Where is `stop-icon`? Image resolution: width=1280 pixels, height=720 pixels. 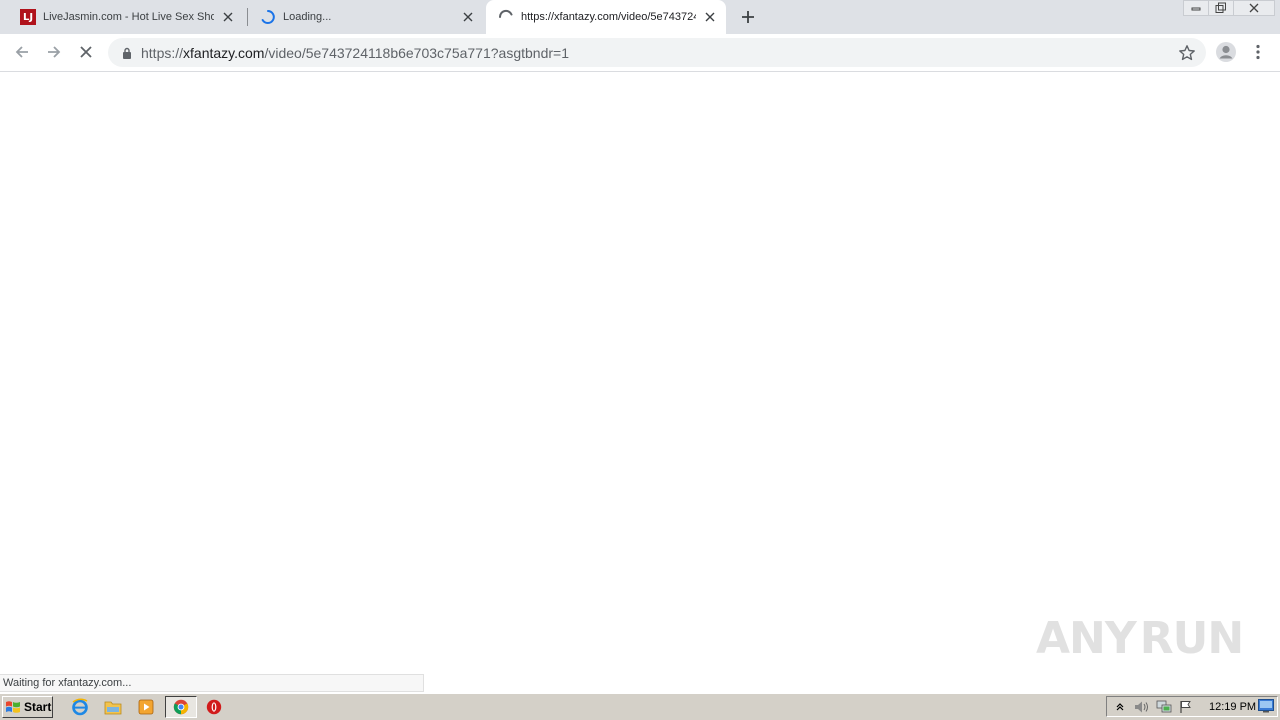
stop-icon is located at coordinates (86, 52).